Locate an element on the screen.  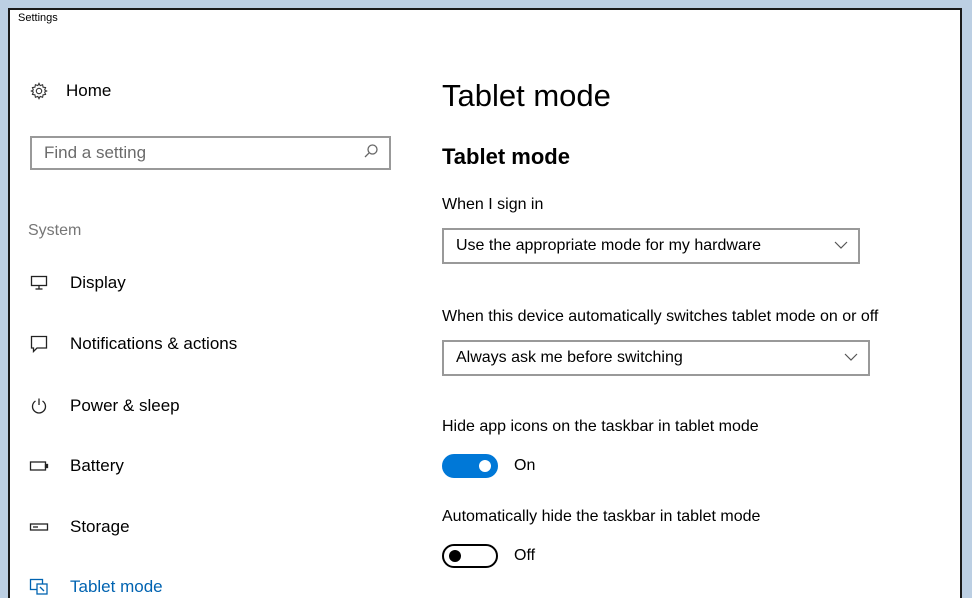
sidebar-item-label: Battery is located at coordinates (97, 465).